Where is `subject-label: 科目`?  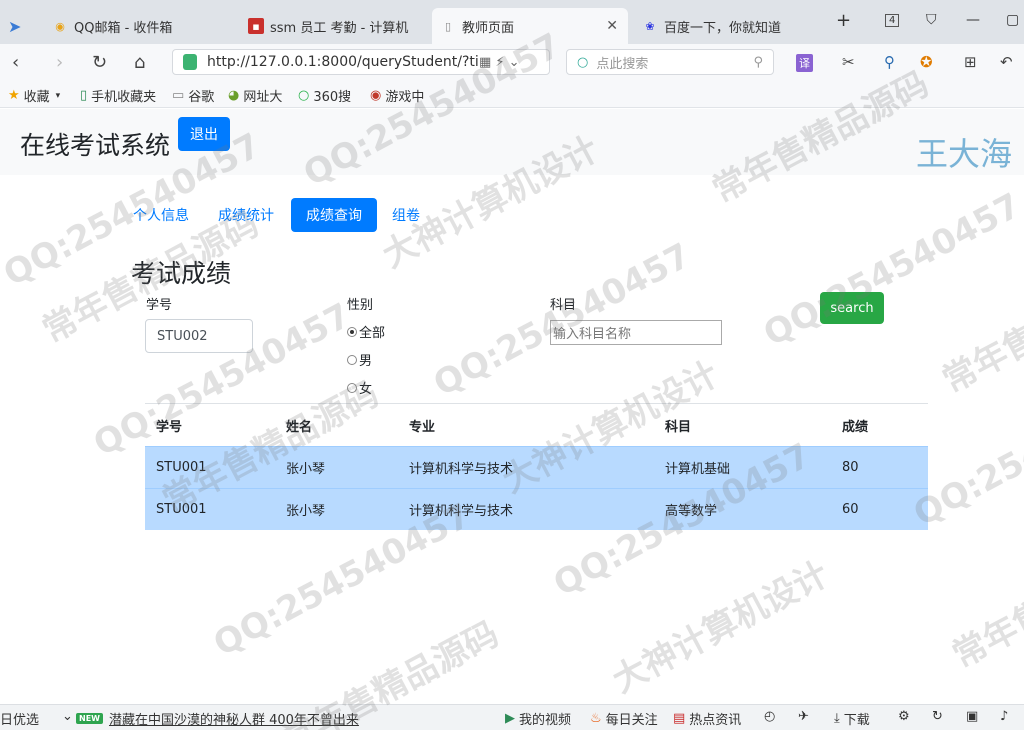
subject-label: 科目 is located at coordinates (563, 305).